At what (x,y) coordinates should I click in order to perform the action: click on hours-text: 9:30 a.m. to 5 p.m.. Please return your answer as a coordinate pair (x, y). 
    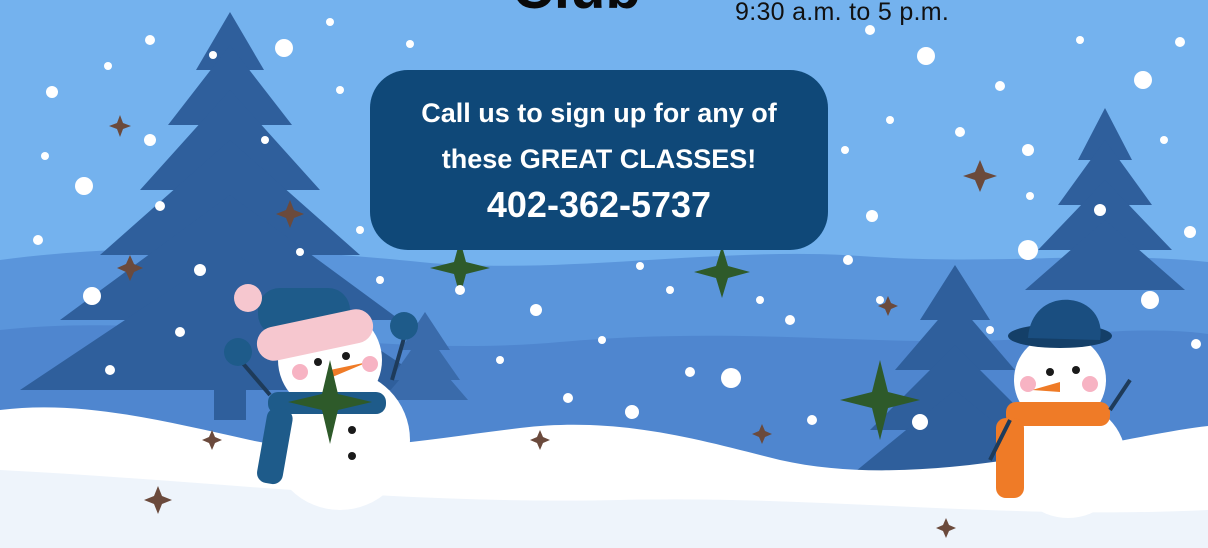
    Looking at the image, I should click on (842, 13).